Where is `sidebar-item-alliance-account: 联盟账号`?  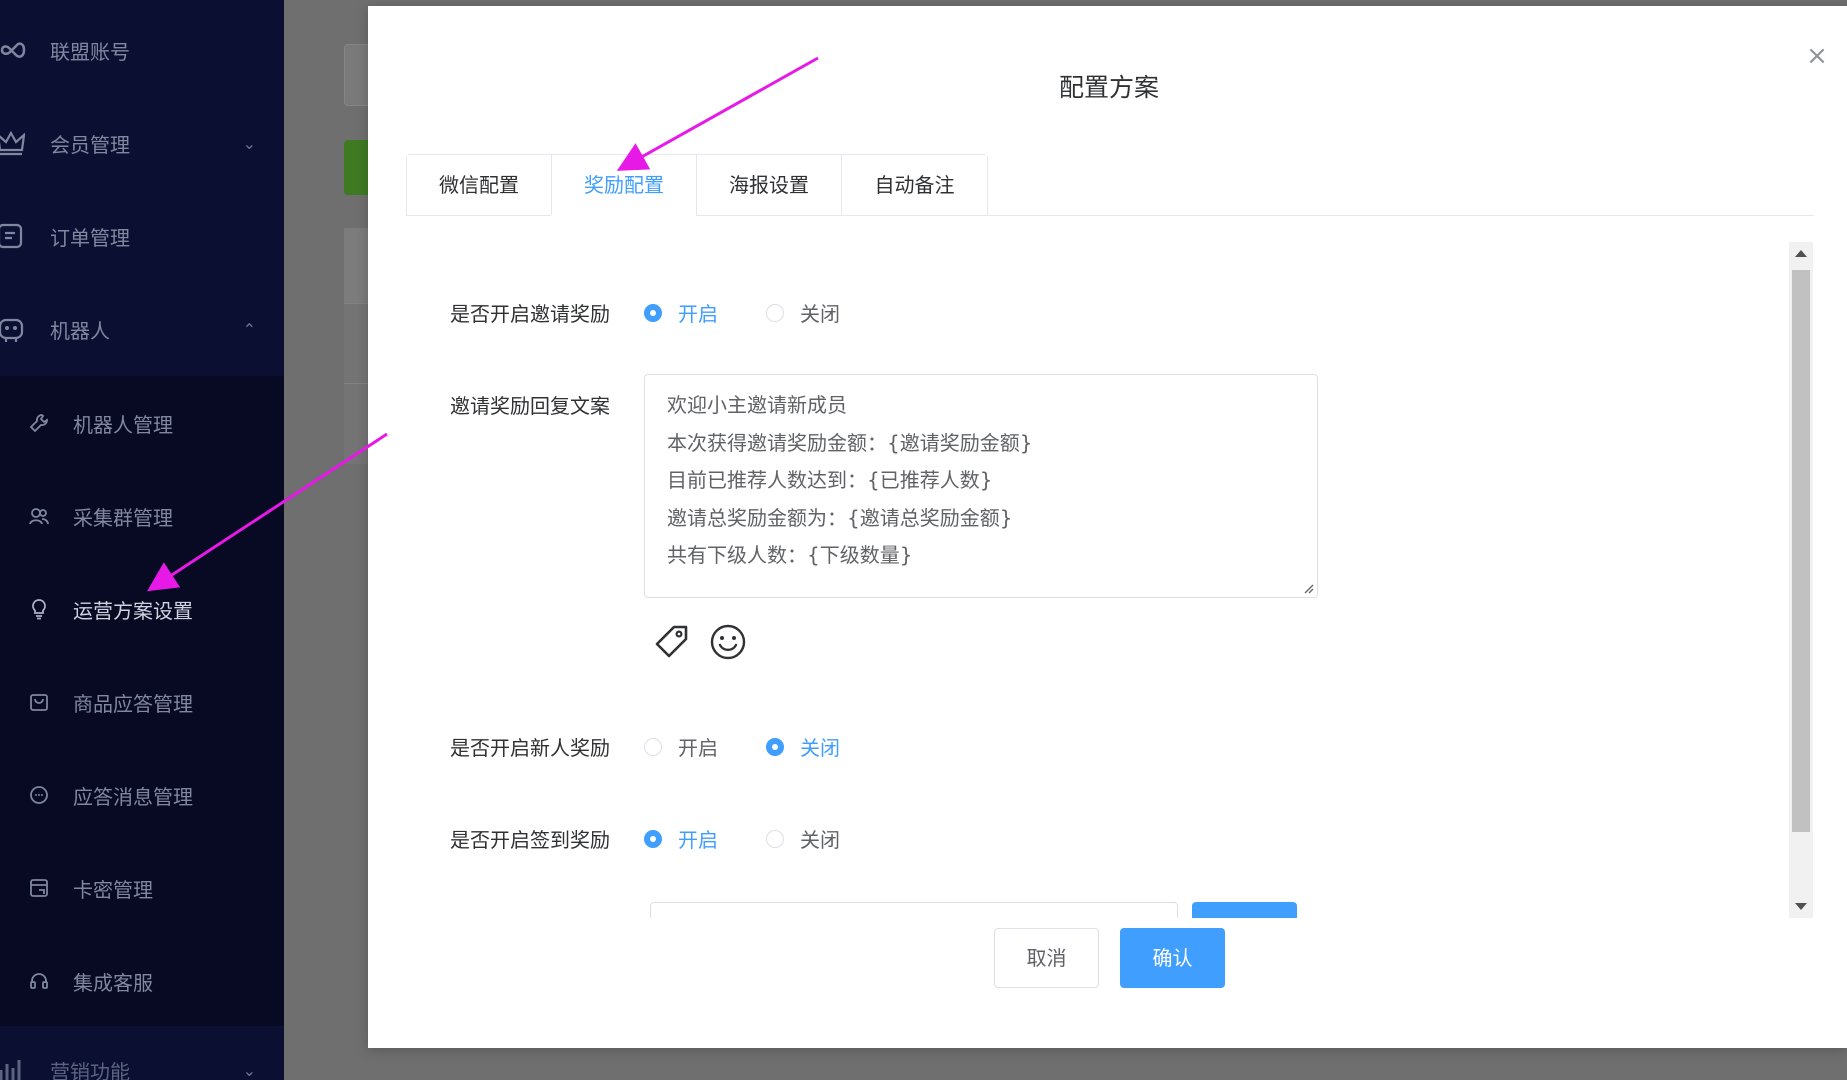 sidebar-item-alliance-account: 联盟账号 is located at coordinates (142, 50).